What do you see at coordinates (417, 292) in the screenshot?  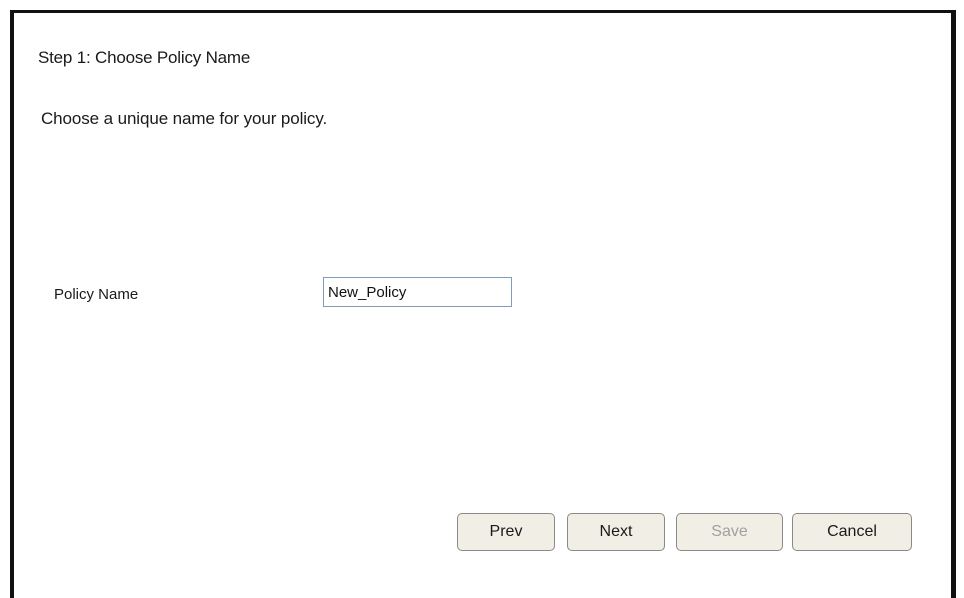 I see `policy-name-input` at bounding box center [417, 292].